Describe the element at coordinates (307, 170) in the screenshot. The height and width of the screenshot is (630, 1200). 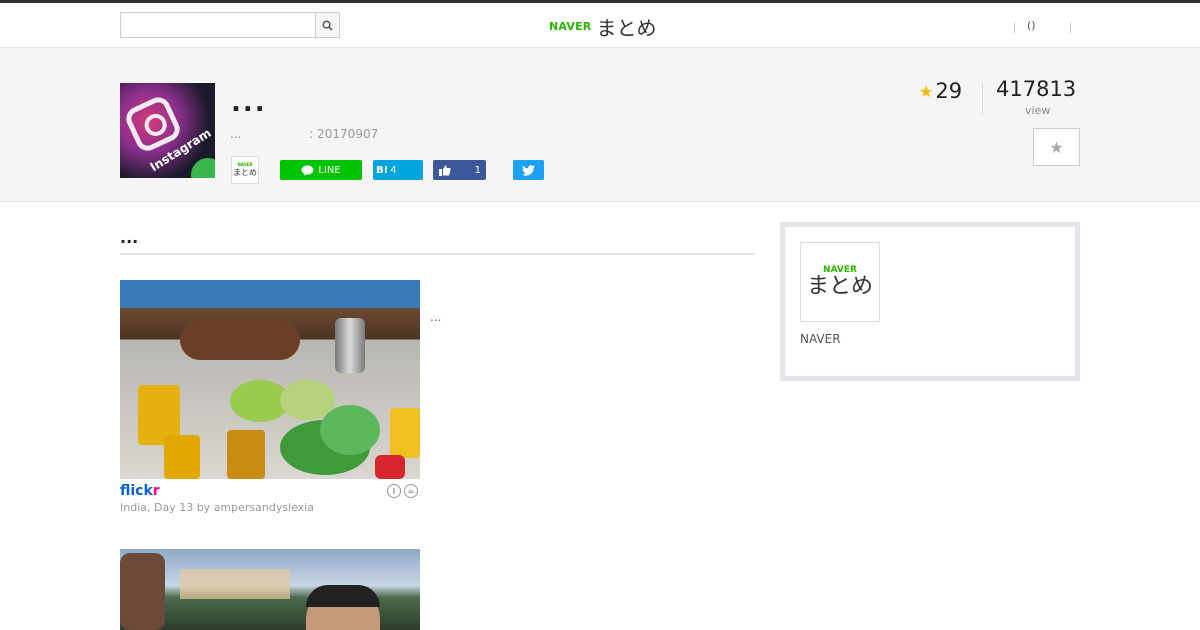
I see `line-icon` at that location.